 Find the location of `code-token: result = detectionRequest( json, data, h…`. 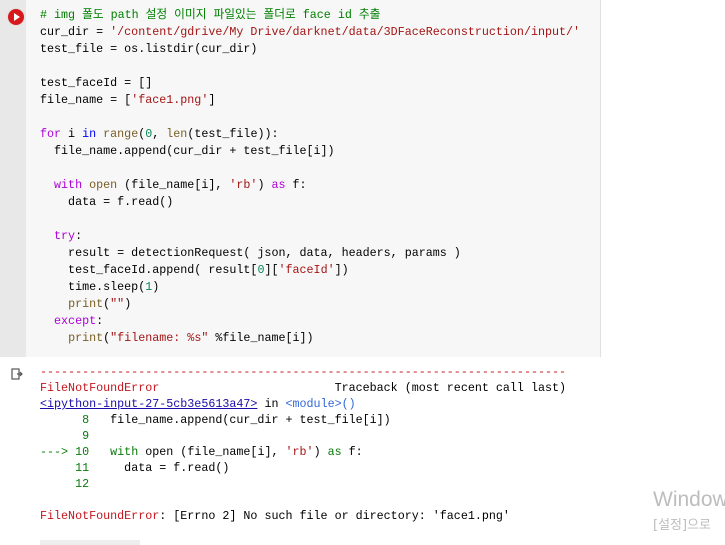

code-token: result = detectionRequest( json, data, h… is located at coordinates (250, 253).